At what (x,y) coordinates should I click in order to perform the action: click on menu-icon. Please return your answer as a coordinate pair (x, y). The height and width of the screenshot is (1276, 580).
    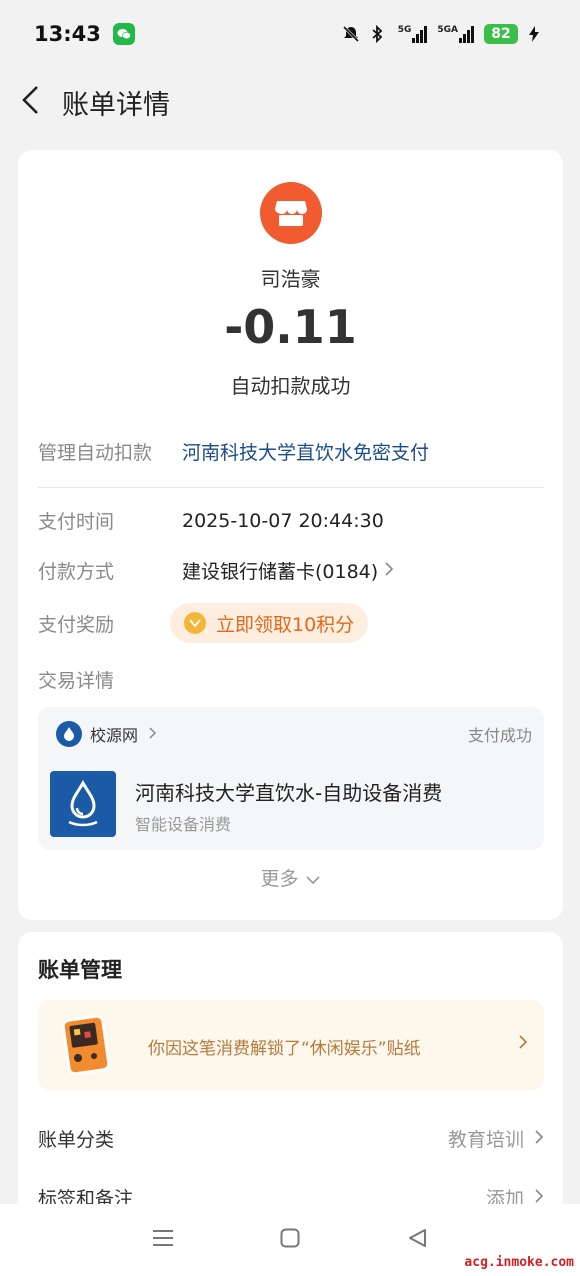
    Looking at the image, I should click on (163, 1240).